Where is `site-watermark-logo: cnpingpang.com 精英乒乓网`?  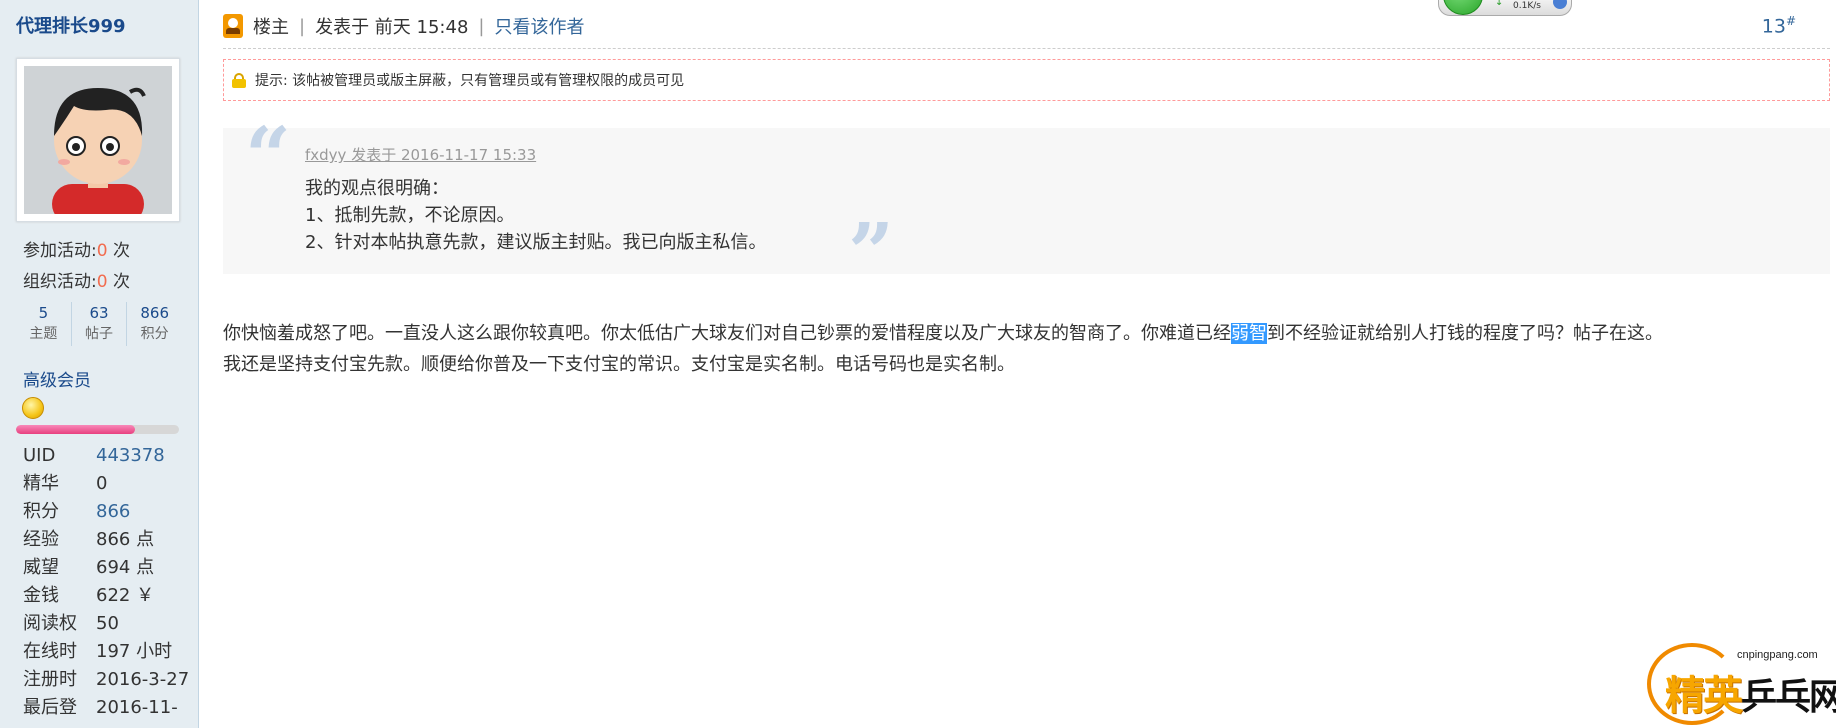 site-watermark-logo: cnpingpang.com 精英乒乓网 is located at coordinates (1740, 674).